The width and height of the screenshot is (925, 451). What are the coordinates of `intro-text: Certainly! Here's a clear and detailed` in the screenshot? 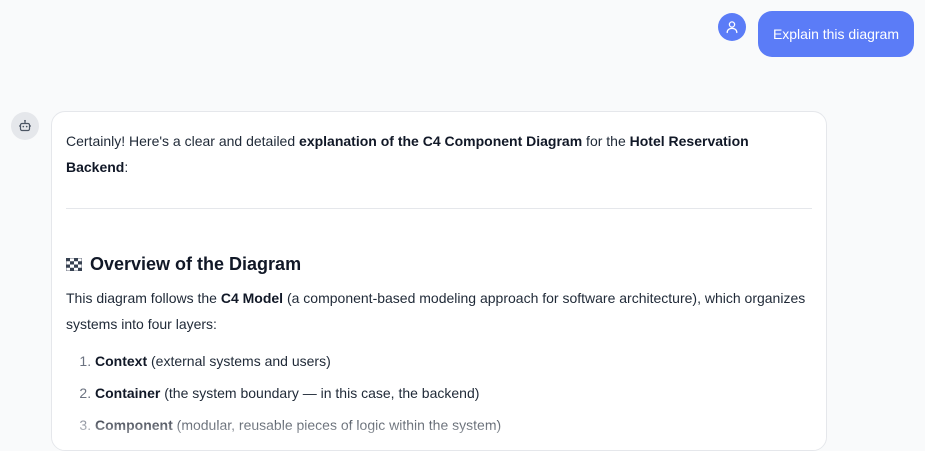 It's located at (183, 141).